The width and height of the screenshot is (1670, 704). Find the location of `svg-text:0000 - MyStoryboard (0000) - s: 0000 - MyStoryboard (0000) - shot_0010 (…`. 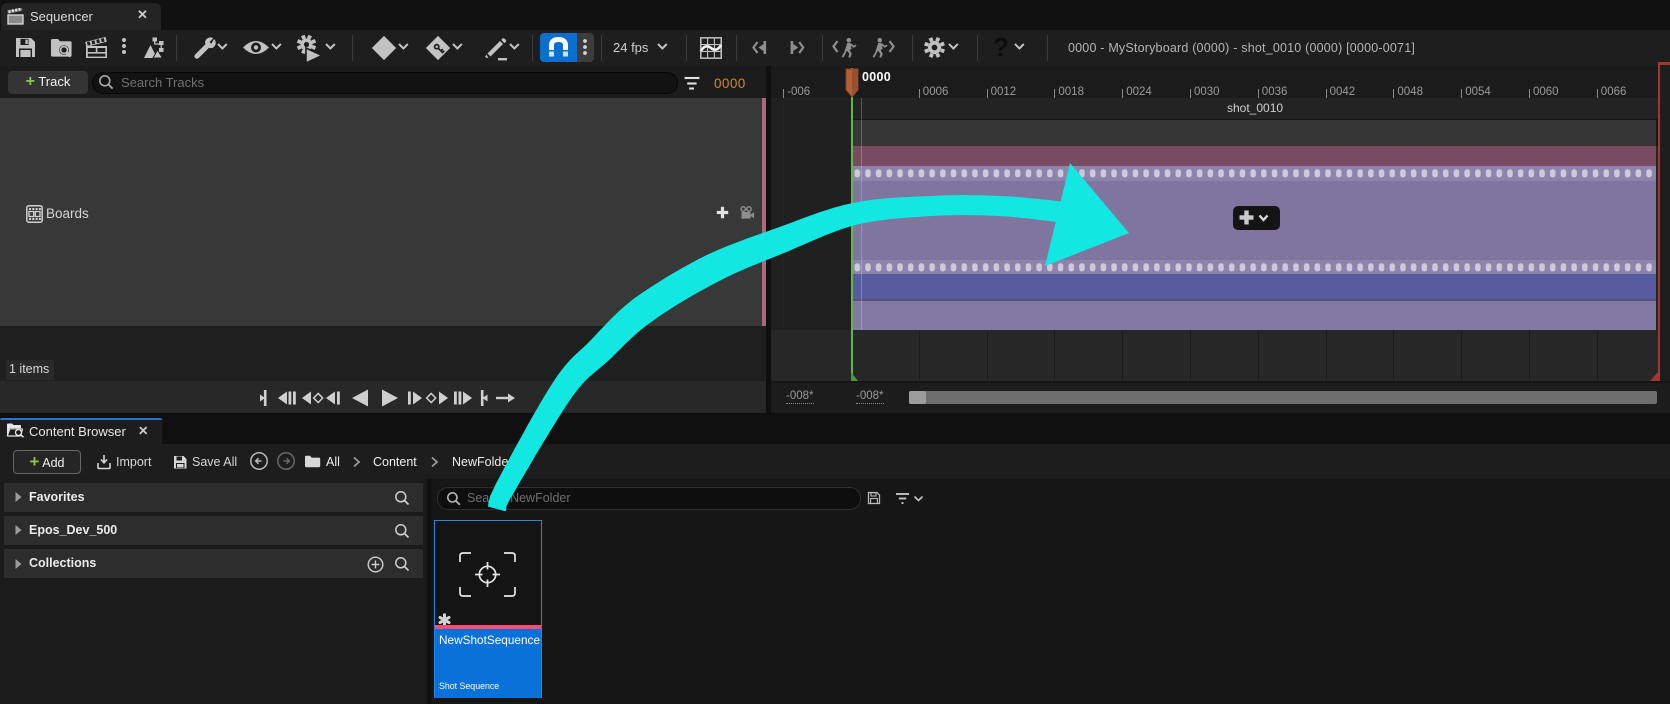

svg-text:0000 - MyStoryboard (0000) - s: 0000 - MyStoryboard (0000) - shot_0010 (… is located at coordinates (1241, 48).